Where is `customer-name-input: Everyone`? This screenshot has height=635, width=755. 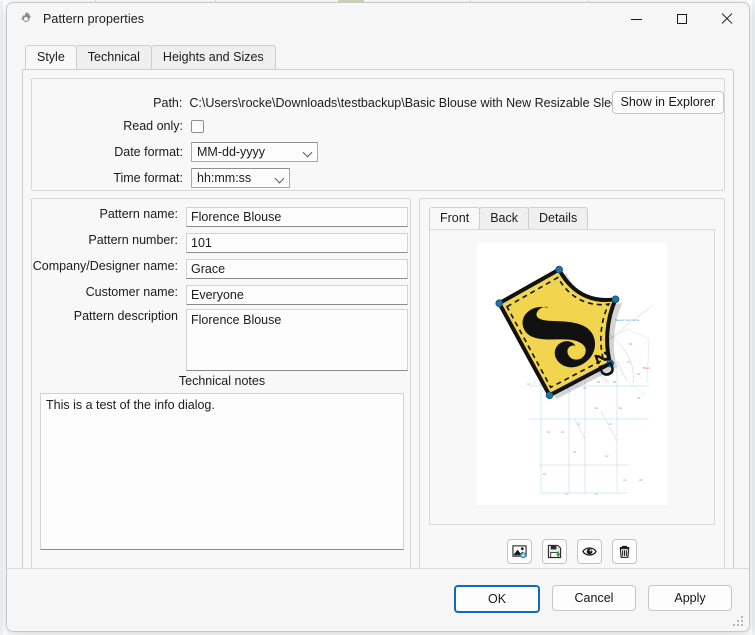
customer-name-input: Everyone is located at coordinates (297, 295).